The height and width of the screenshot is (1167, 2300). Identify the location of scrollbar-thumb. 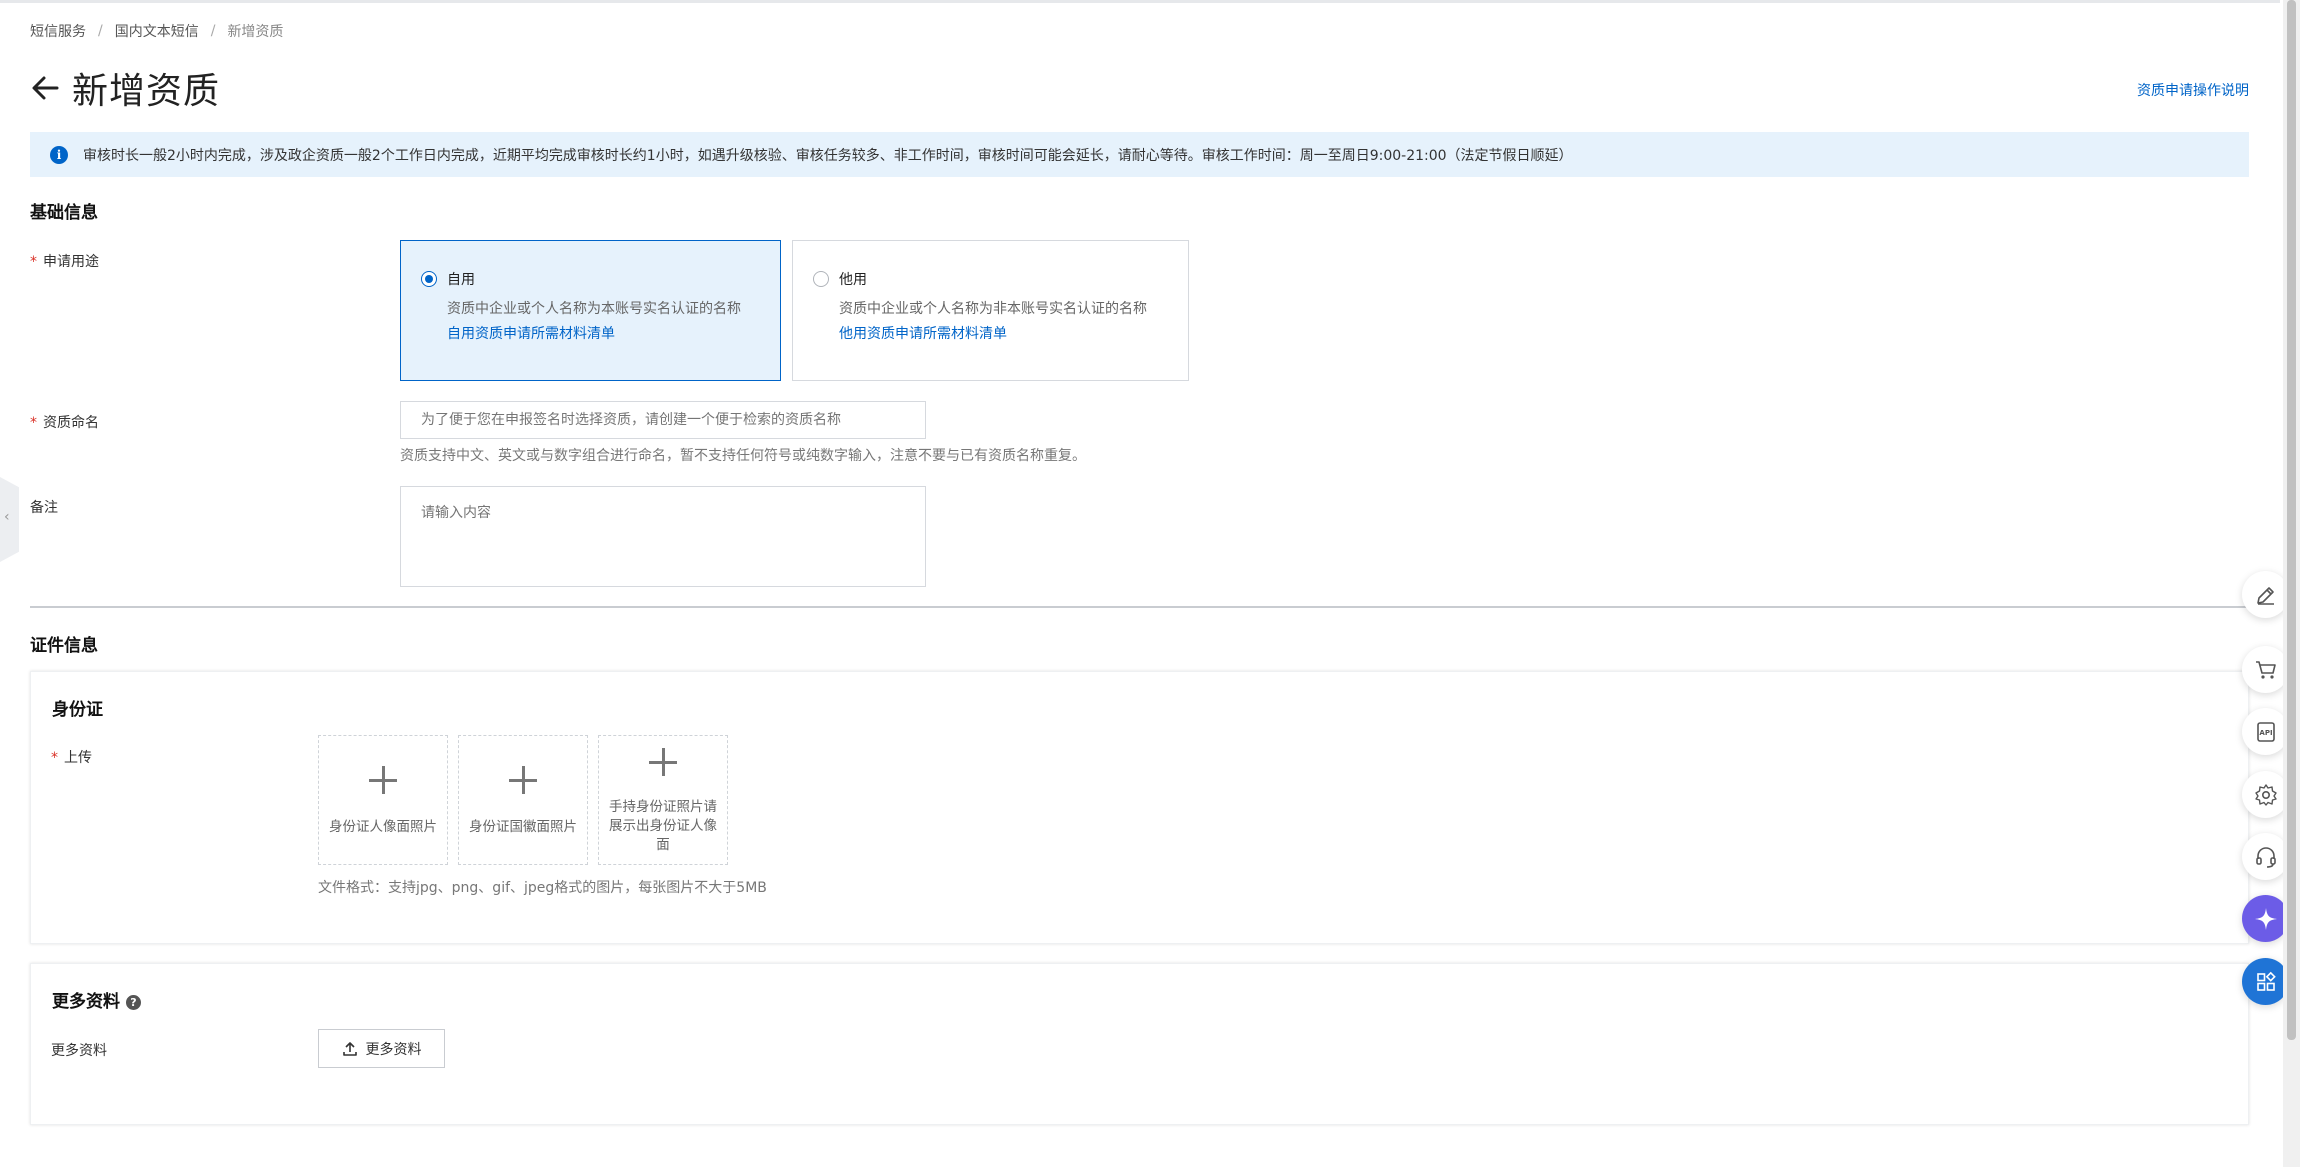
(2291, 520).